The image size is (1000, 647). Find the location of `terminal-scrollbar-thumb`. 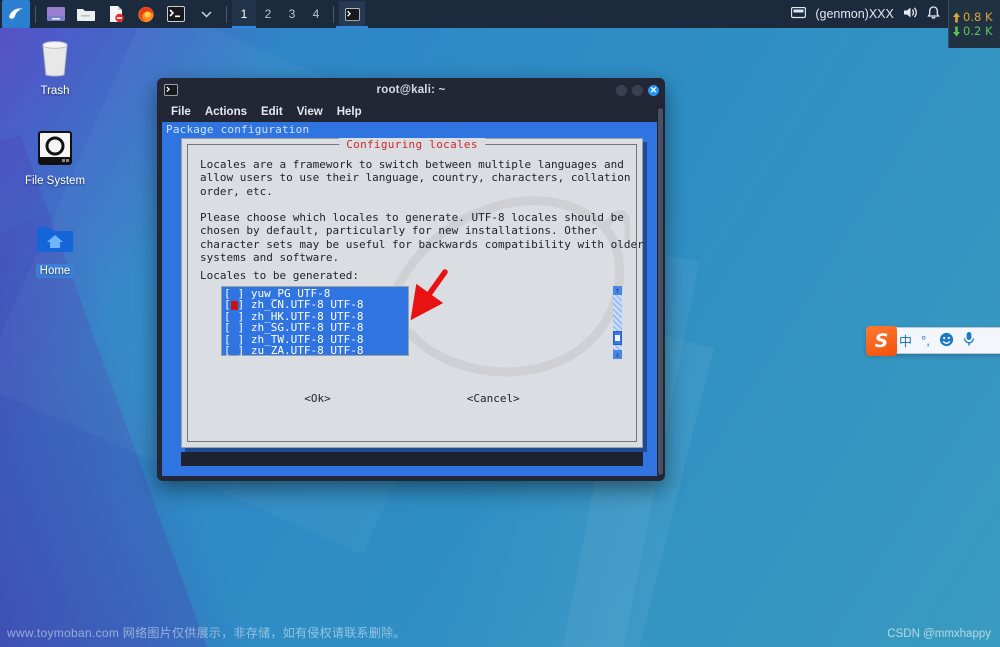

terminal-scrollbar-thumb is located at coordinates (660, 291).